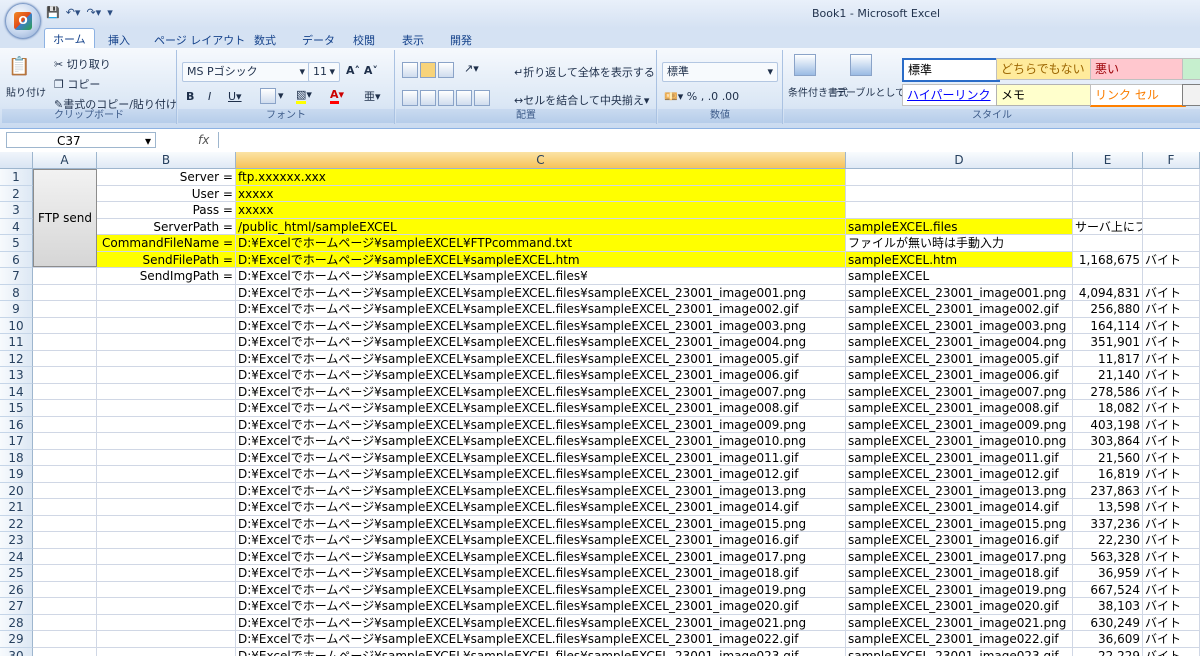 This screenshot has width=1200, height=656. What do you see at coordinates (16, 325) in the screenshot?
I see `row-header: 10` at bounding box center [16, 325].